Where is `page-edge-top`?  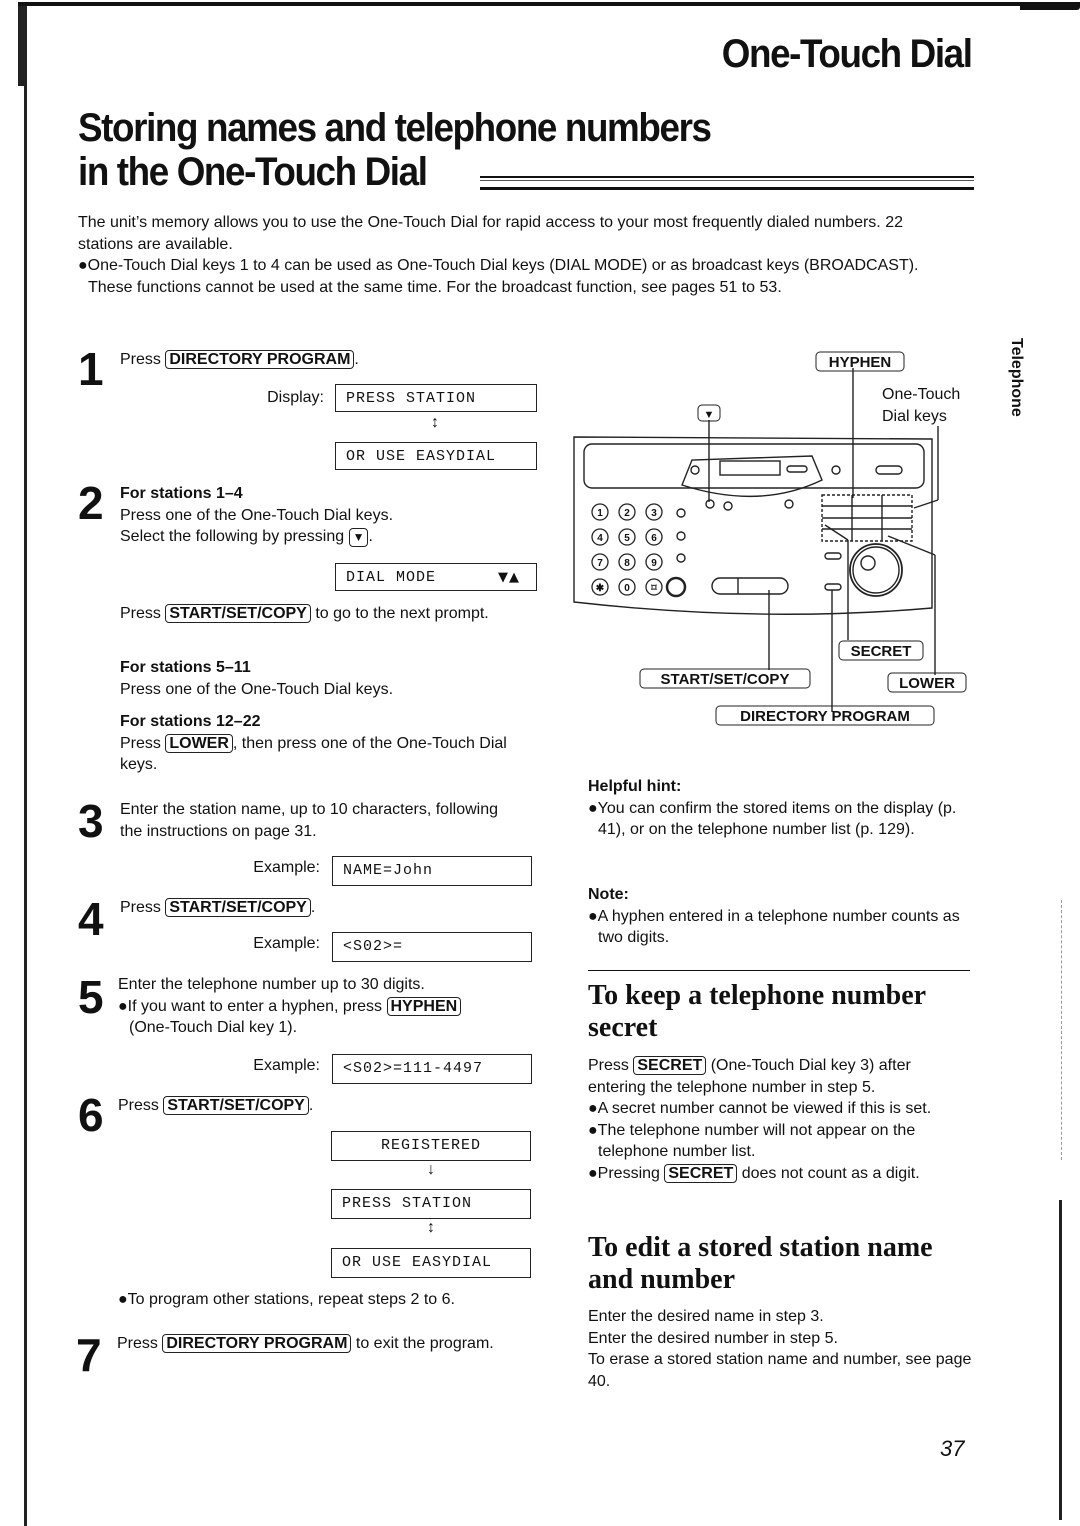
page-edge-top is located at coordinates (549, 4).